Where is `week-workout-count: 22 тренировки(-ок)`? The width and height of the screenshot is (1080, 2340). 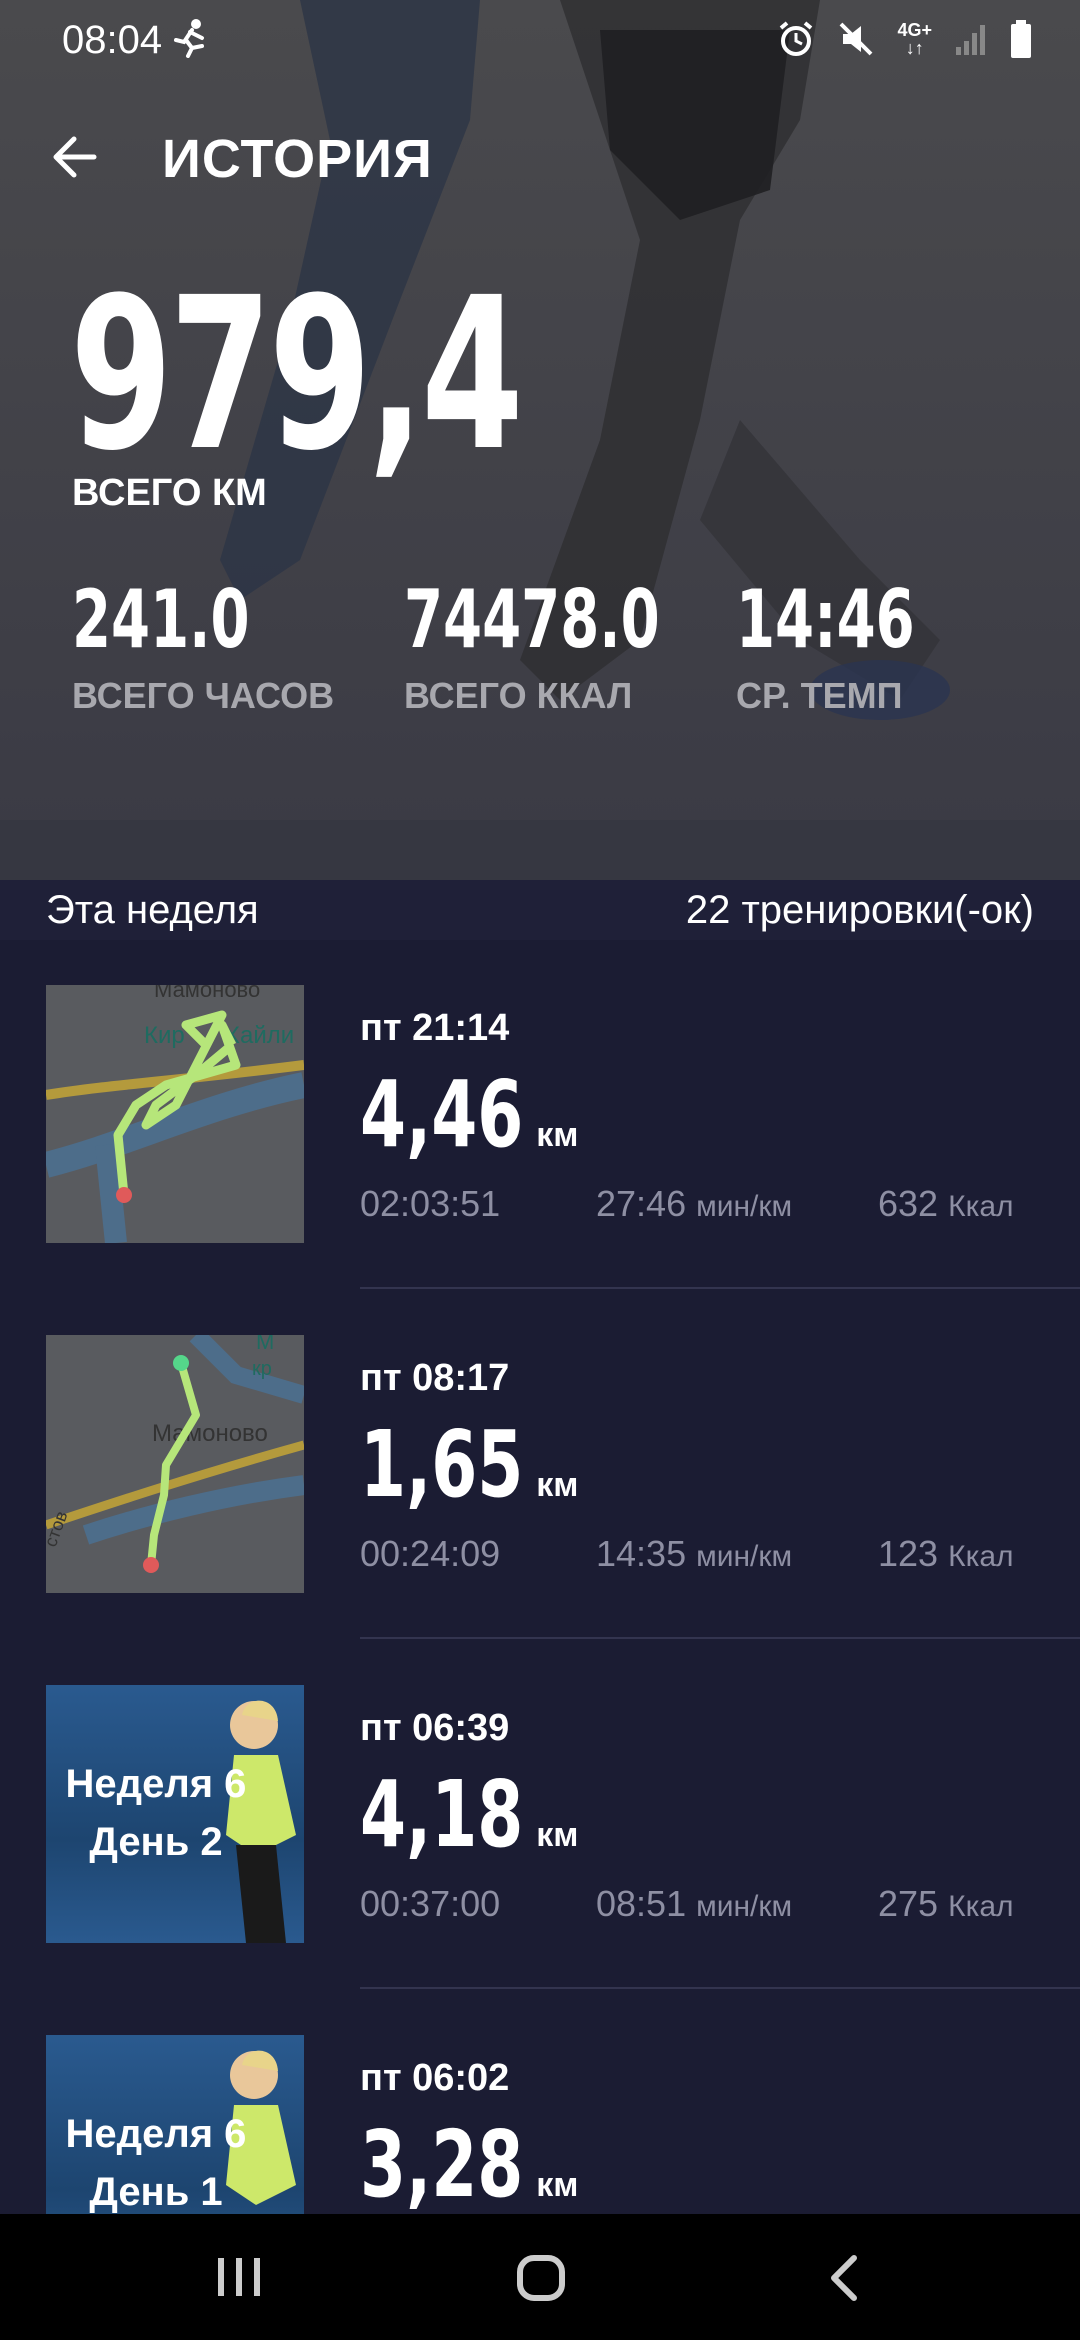 week-workout-count: 22 тренировки(-ок) is located at coordinates (859, 910).